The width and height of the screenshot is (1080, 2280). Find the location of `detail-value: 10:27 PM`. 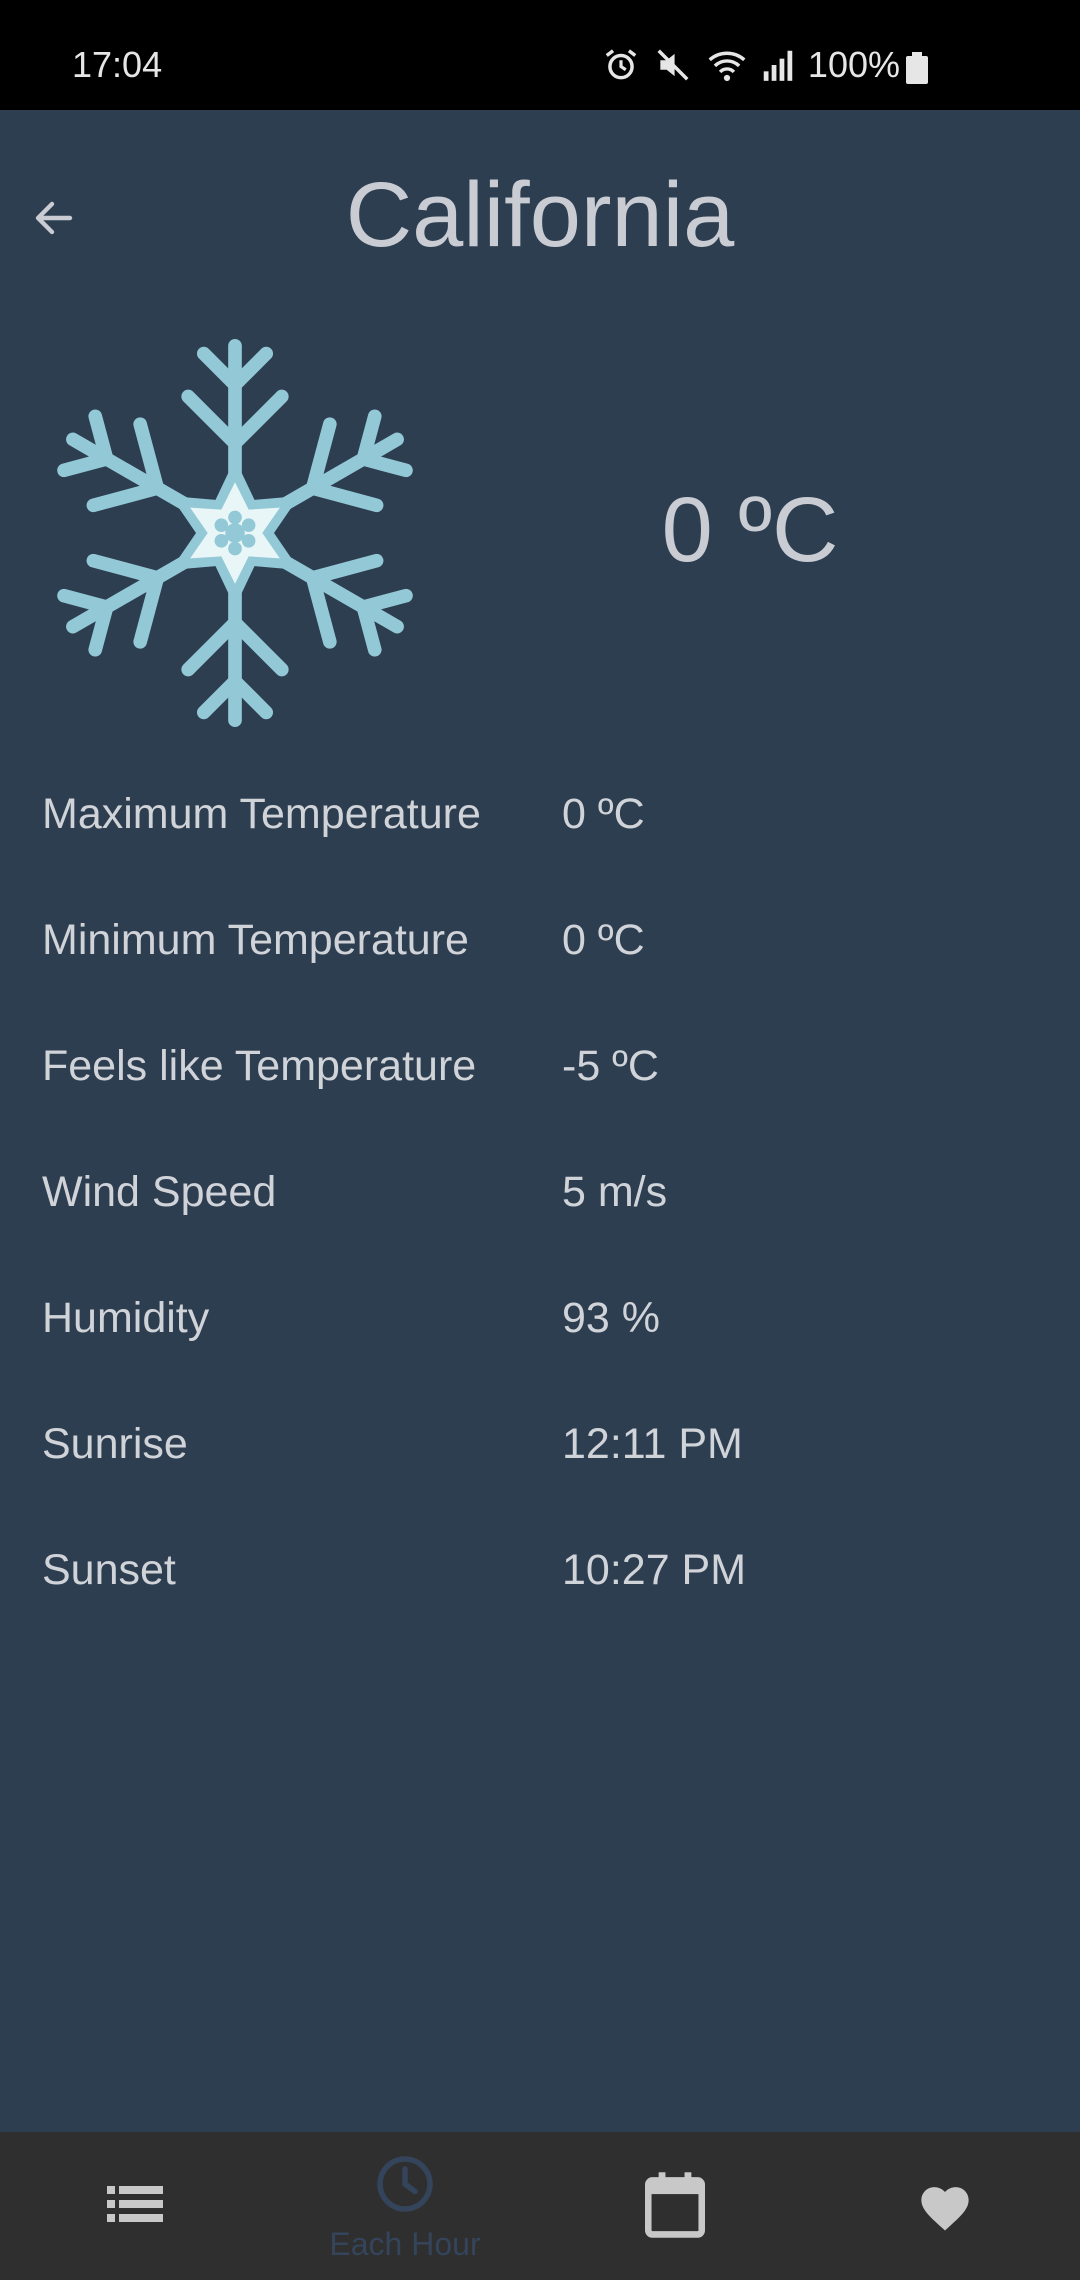

detail-value: 10:27 PM is located at coordinates (654, 1570).